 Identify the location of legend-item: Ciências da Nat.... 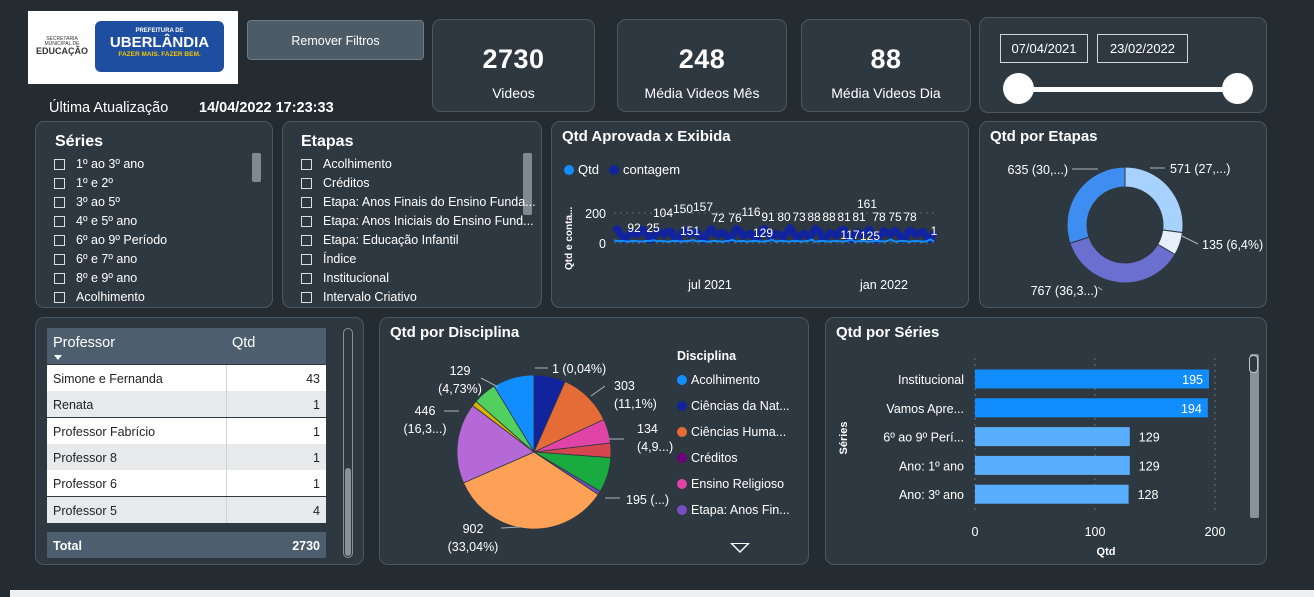
(733, 406).